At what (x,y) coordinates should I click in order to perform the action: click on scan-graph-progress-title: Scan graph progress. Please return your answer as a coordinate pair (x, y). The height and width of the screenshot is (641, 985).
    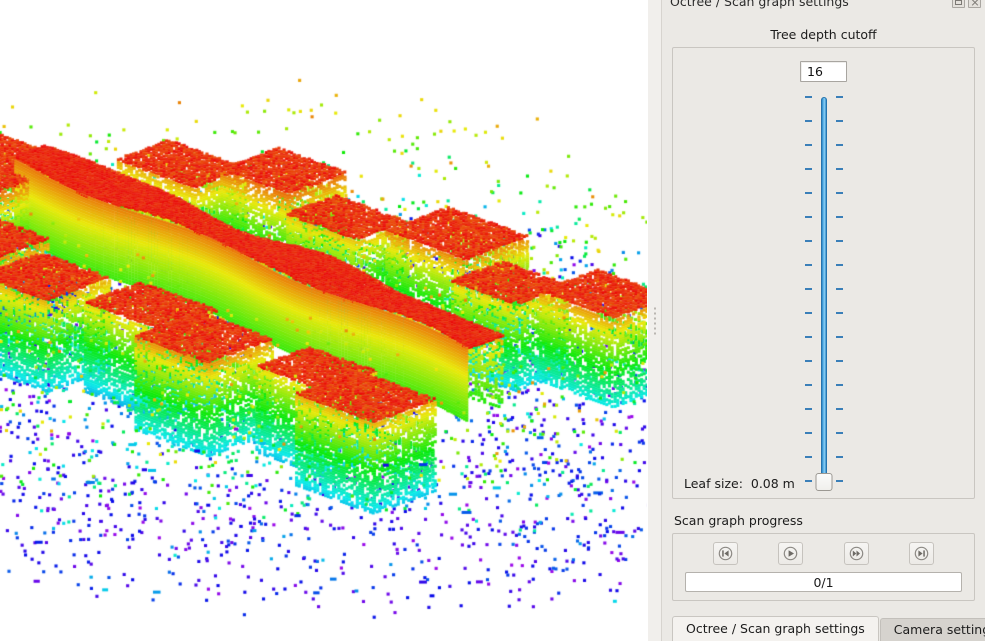
    Looking at the image, I should click on (738, 520).